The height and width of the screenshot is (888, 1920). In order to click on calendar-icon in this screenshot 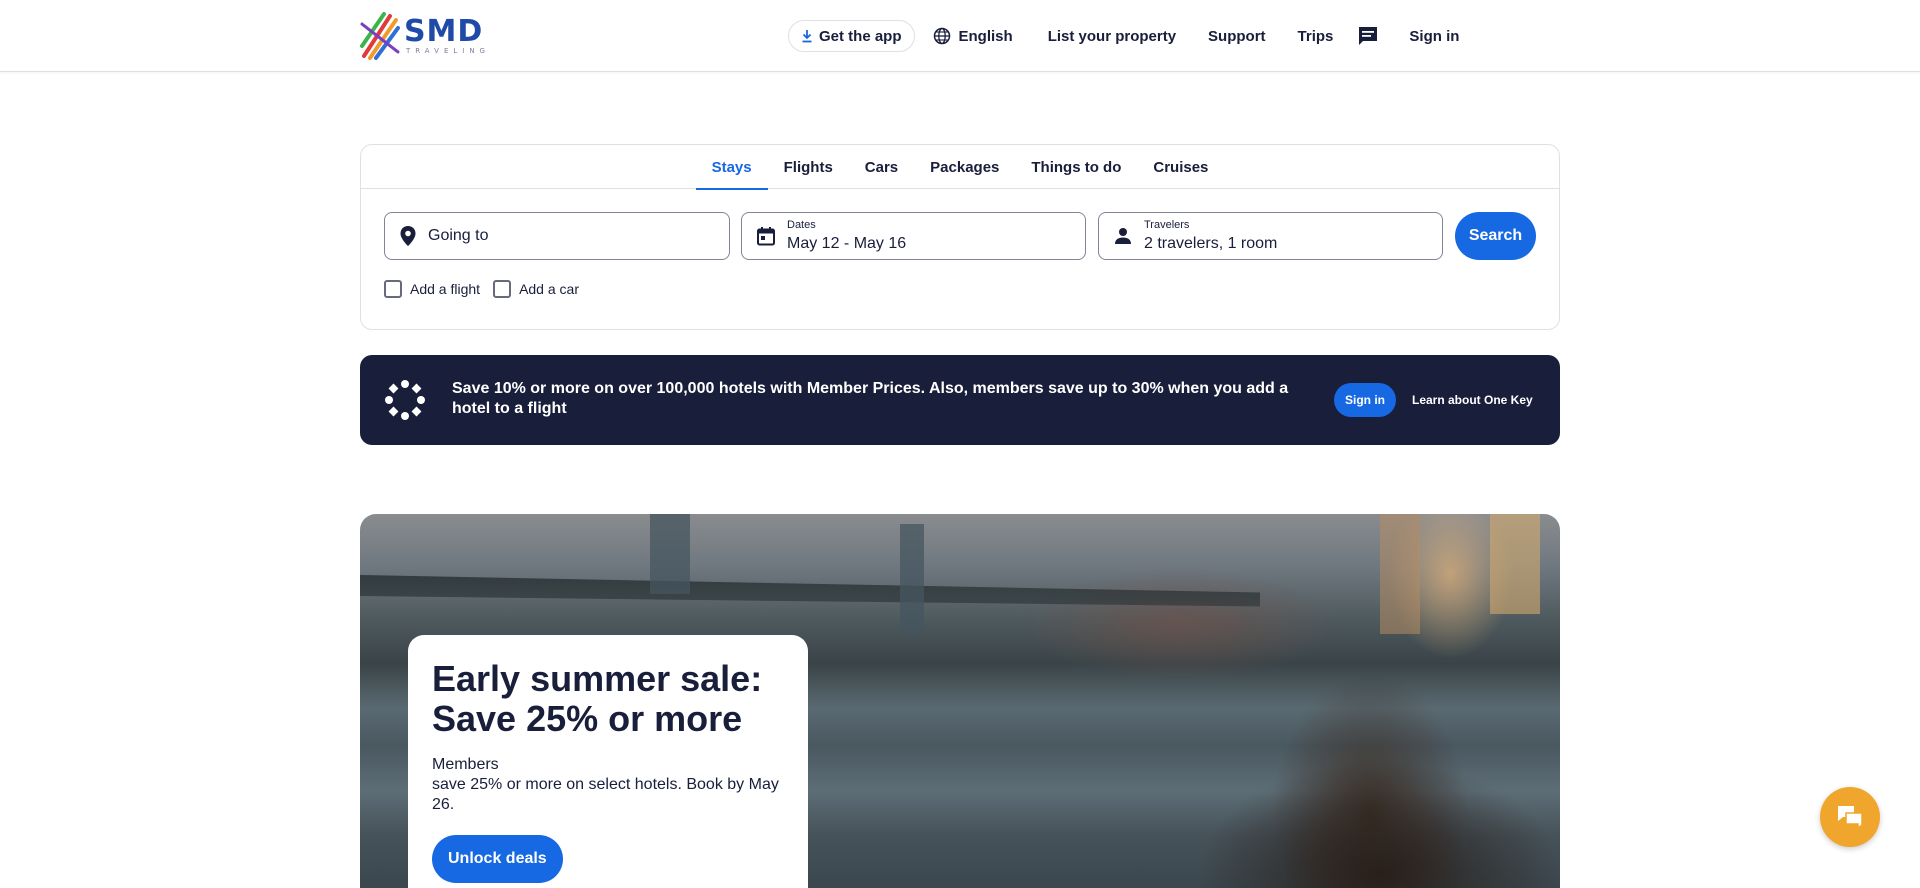, I will do `click(766, 236)`.